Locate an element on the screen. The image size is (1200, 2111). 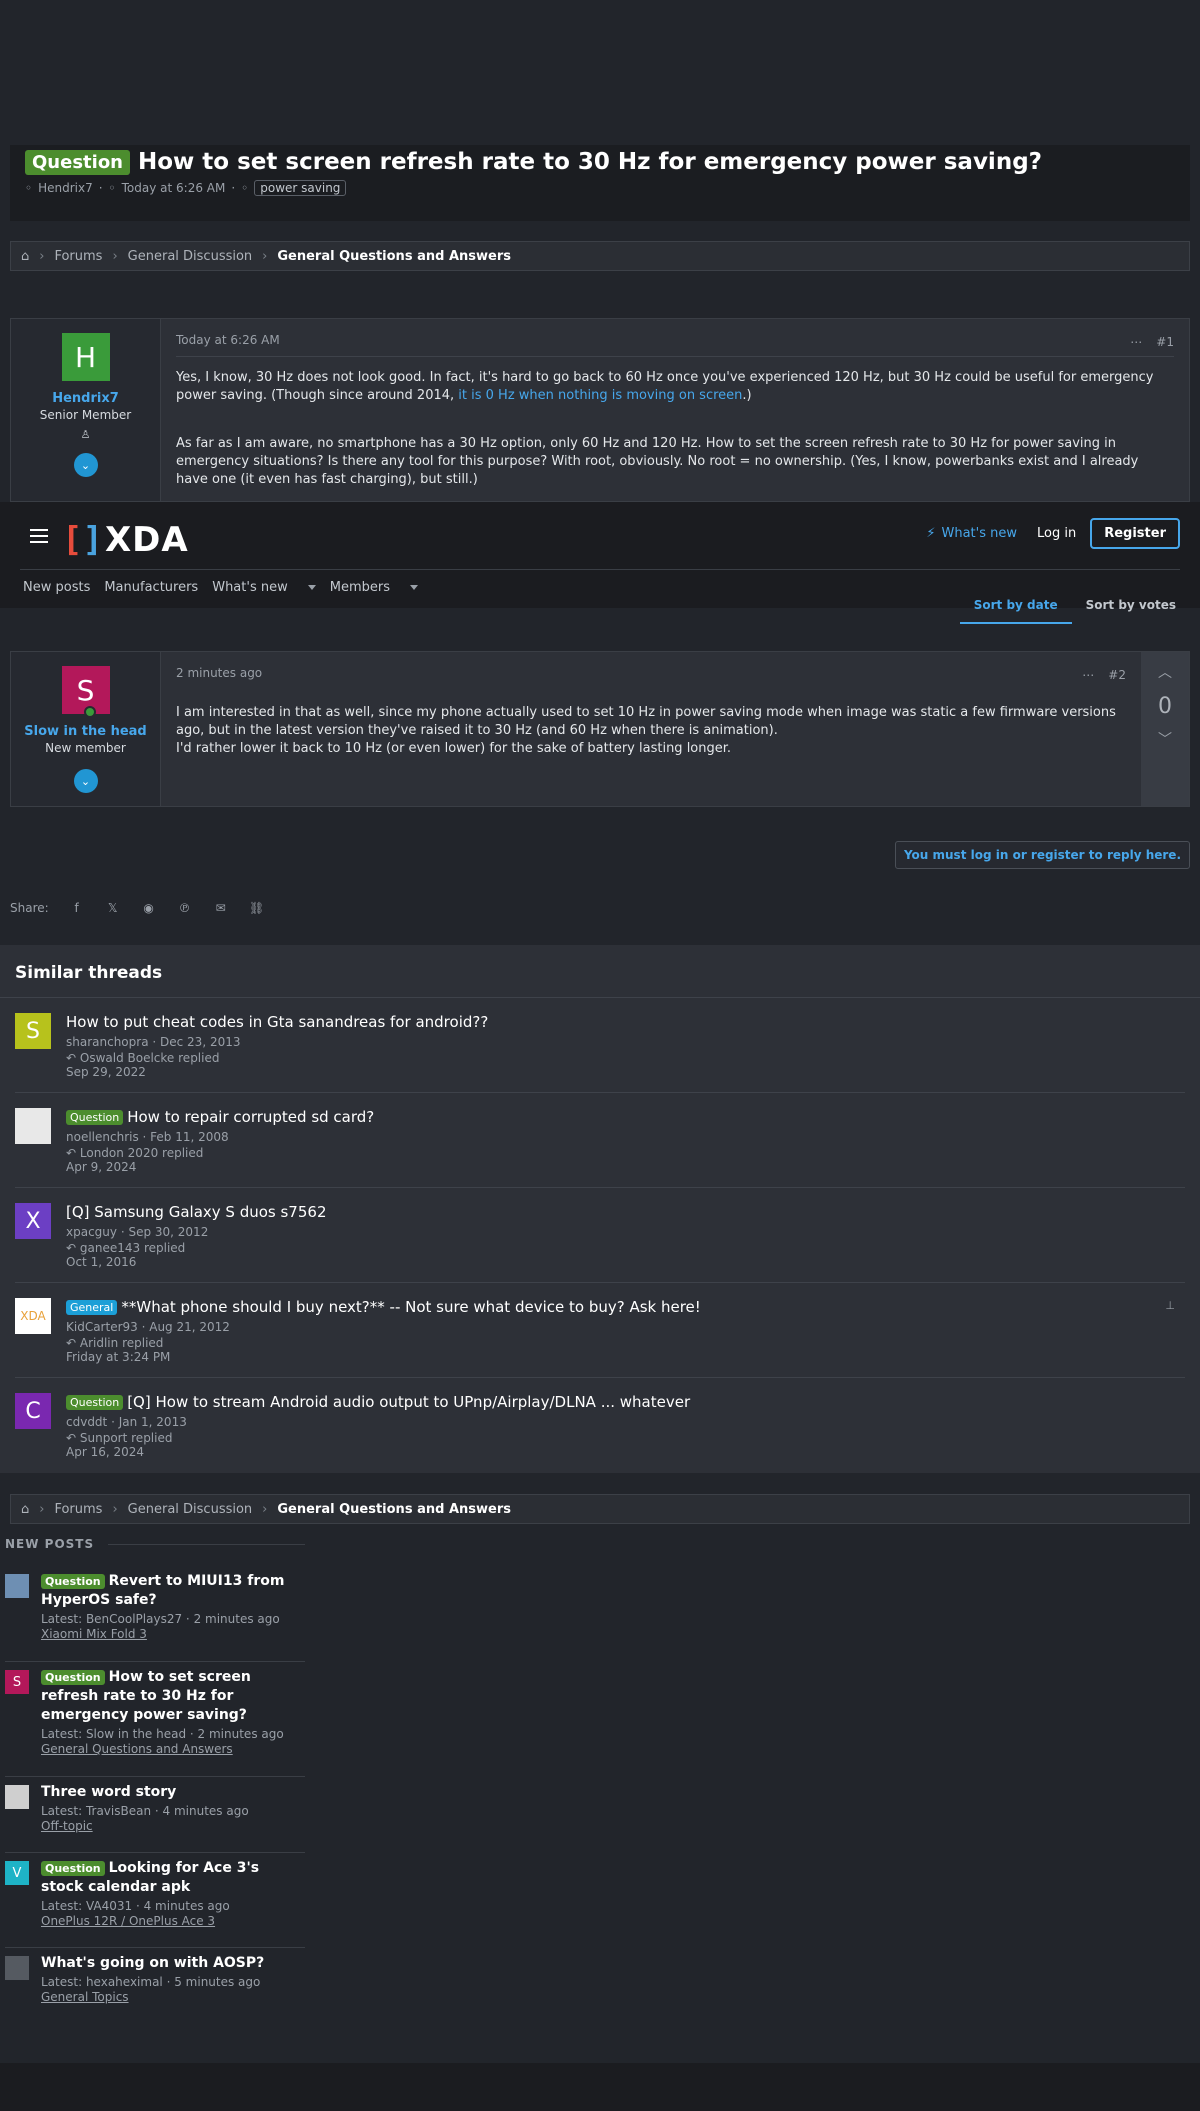
thread-prefix-badge: General is located at coordinates (92, 1307).